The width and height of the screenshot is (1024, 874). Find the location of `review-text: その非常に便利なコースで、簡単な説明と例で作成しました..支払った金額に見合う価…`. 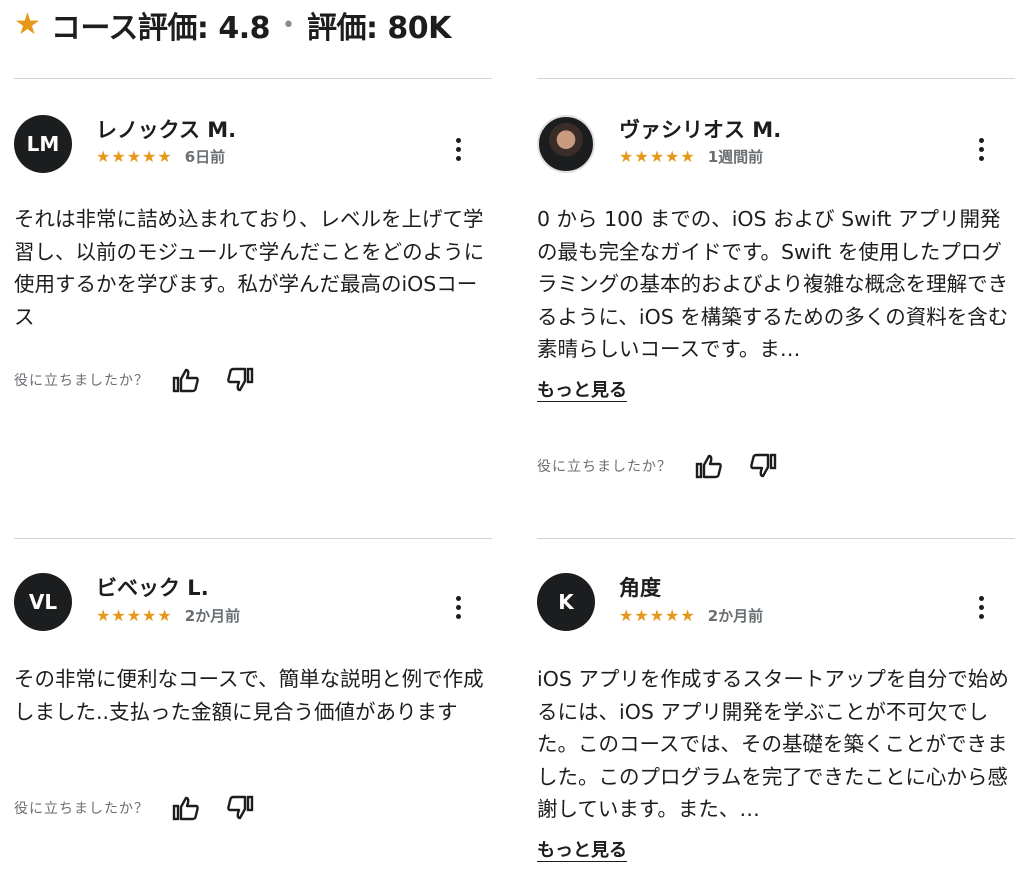

review-text: その非常に便利なコースで、簡単な説明と例で作成しました..支払った金額に見合う価… is located at coordinates (249, 695).